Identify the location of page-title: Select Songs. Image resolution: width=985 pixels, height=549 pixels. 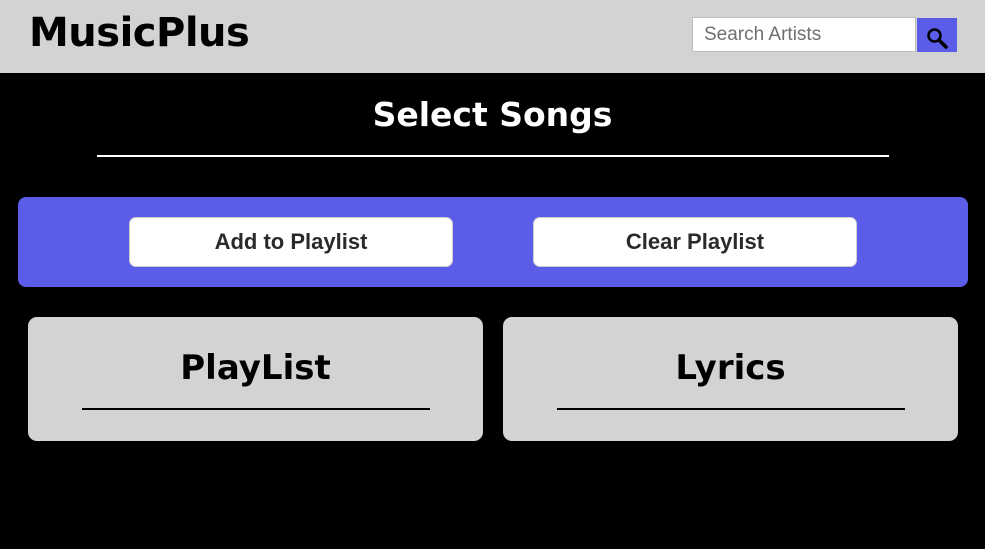
(492, 114).